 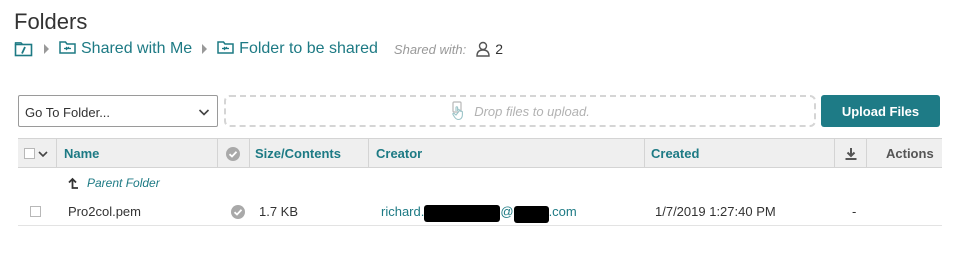 What do you see at coordinates (104, 211) in the screenshot?
I see `file-name: Pro2col.pem` at bounding box center [104, 211].